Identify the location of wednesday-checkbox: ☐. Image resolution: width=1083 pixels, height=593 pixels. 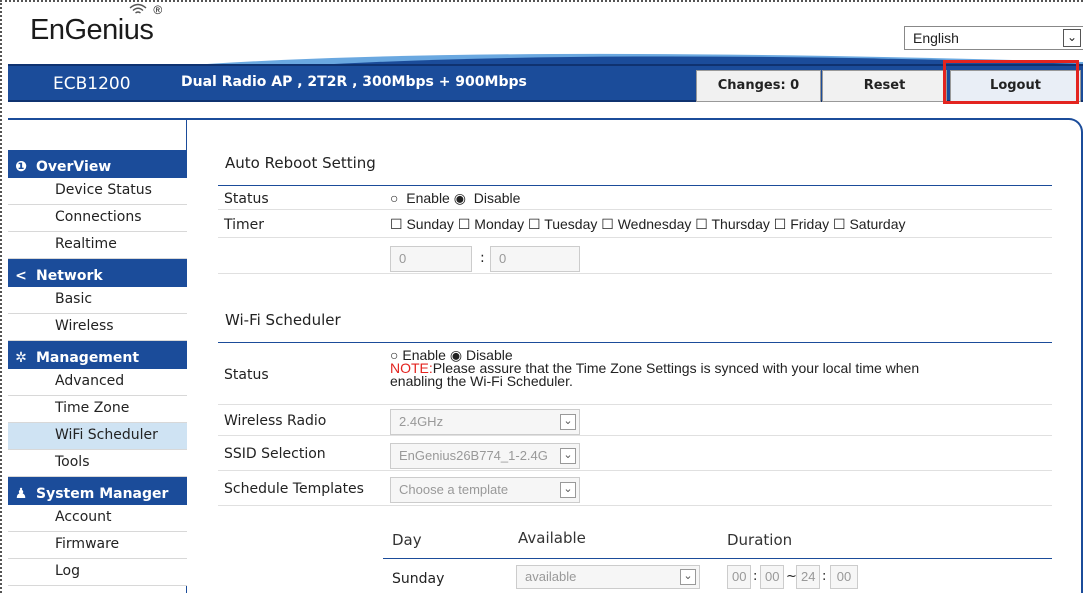
(607, 224).